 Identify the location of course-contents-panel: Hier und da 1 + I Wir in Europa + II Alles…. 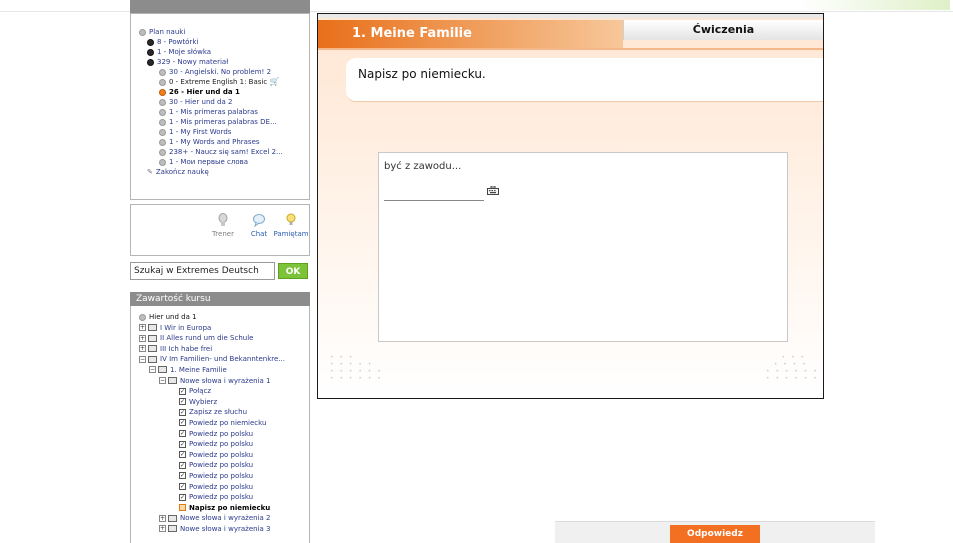
(220, 424).